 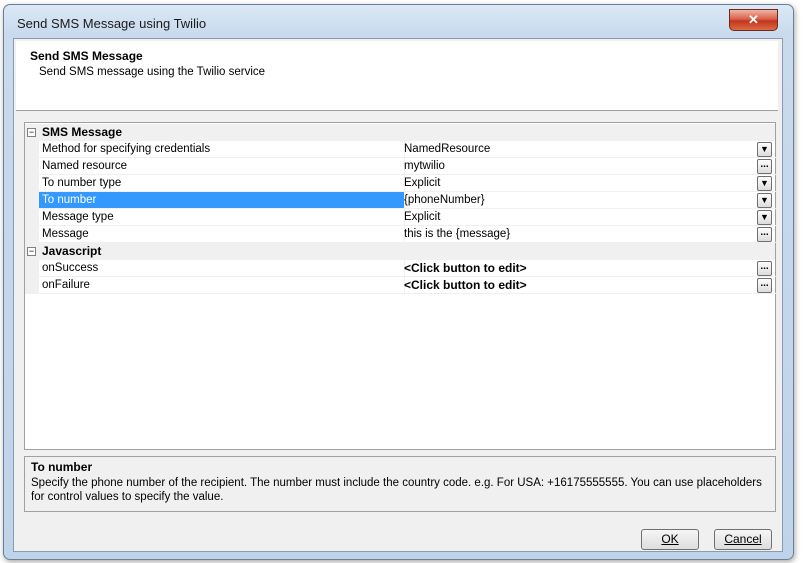 What do you see at coordinates (222, 234) in the screenshot?
I see `property-name: Message` at bounding box center [222, 234].